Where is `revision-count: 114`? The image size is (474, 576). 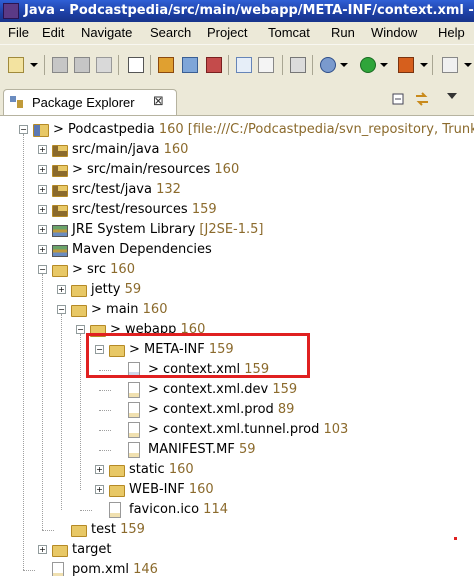 revision-count: 114 is located at coordinates (213, 509).